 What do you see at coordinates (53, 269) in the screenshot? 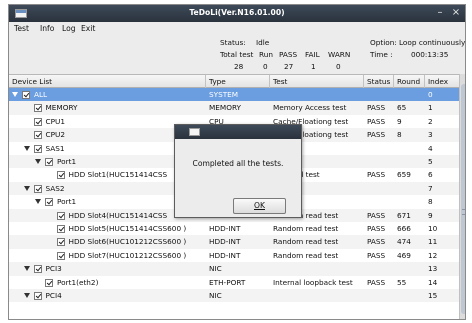
I see `device-name: PCI3` at bounding box center [53, 269].